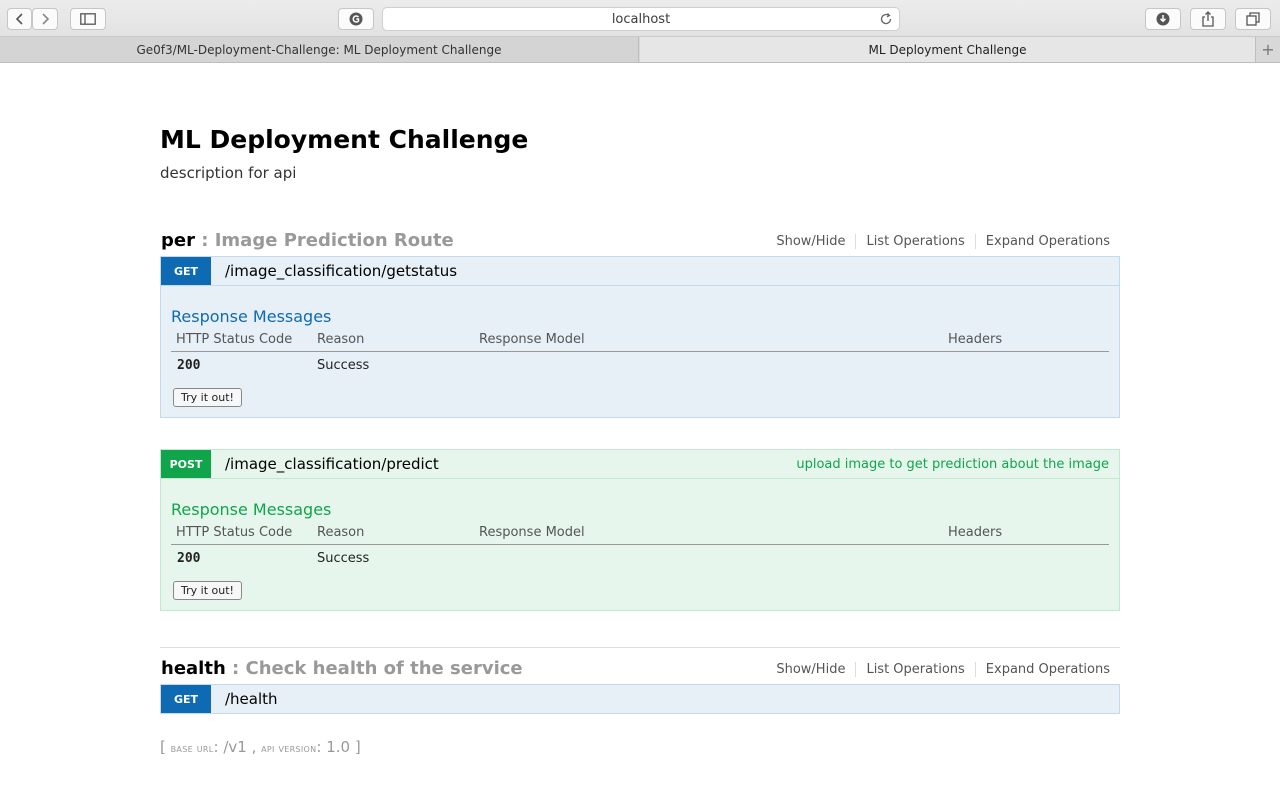  What do you see at coordinates (338, 747) in the screenshot?
I see `api-version-value: : 1.0 ]` at bounding box center [338, 747].